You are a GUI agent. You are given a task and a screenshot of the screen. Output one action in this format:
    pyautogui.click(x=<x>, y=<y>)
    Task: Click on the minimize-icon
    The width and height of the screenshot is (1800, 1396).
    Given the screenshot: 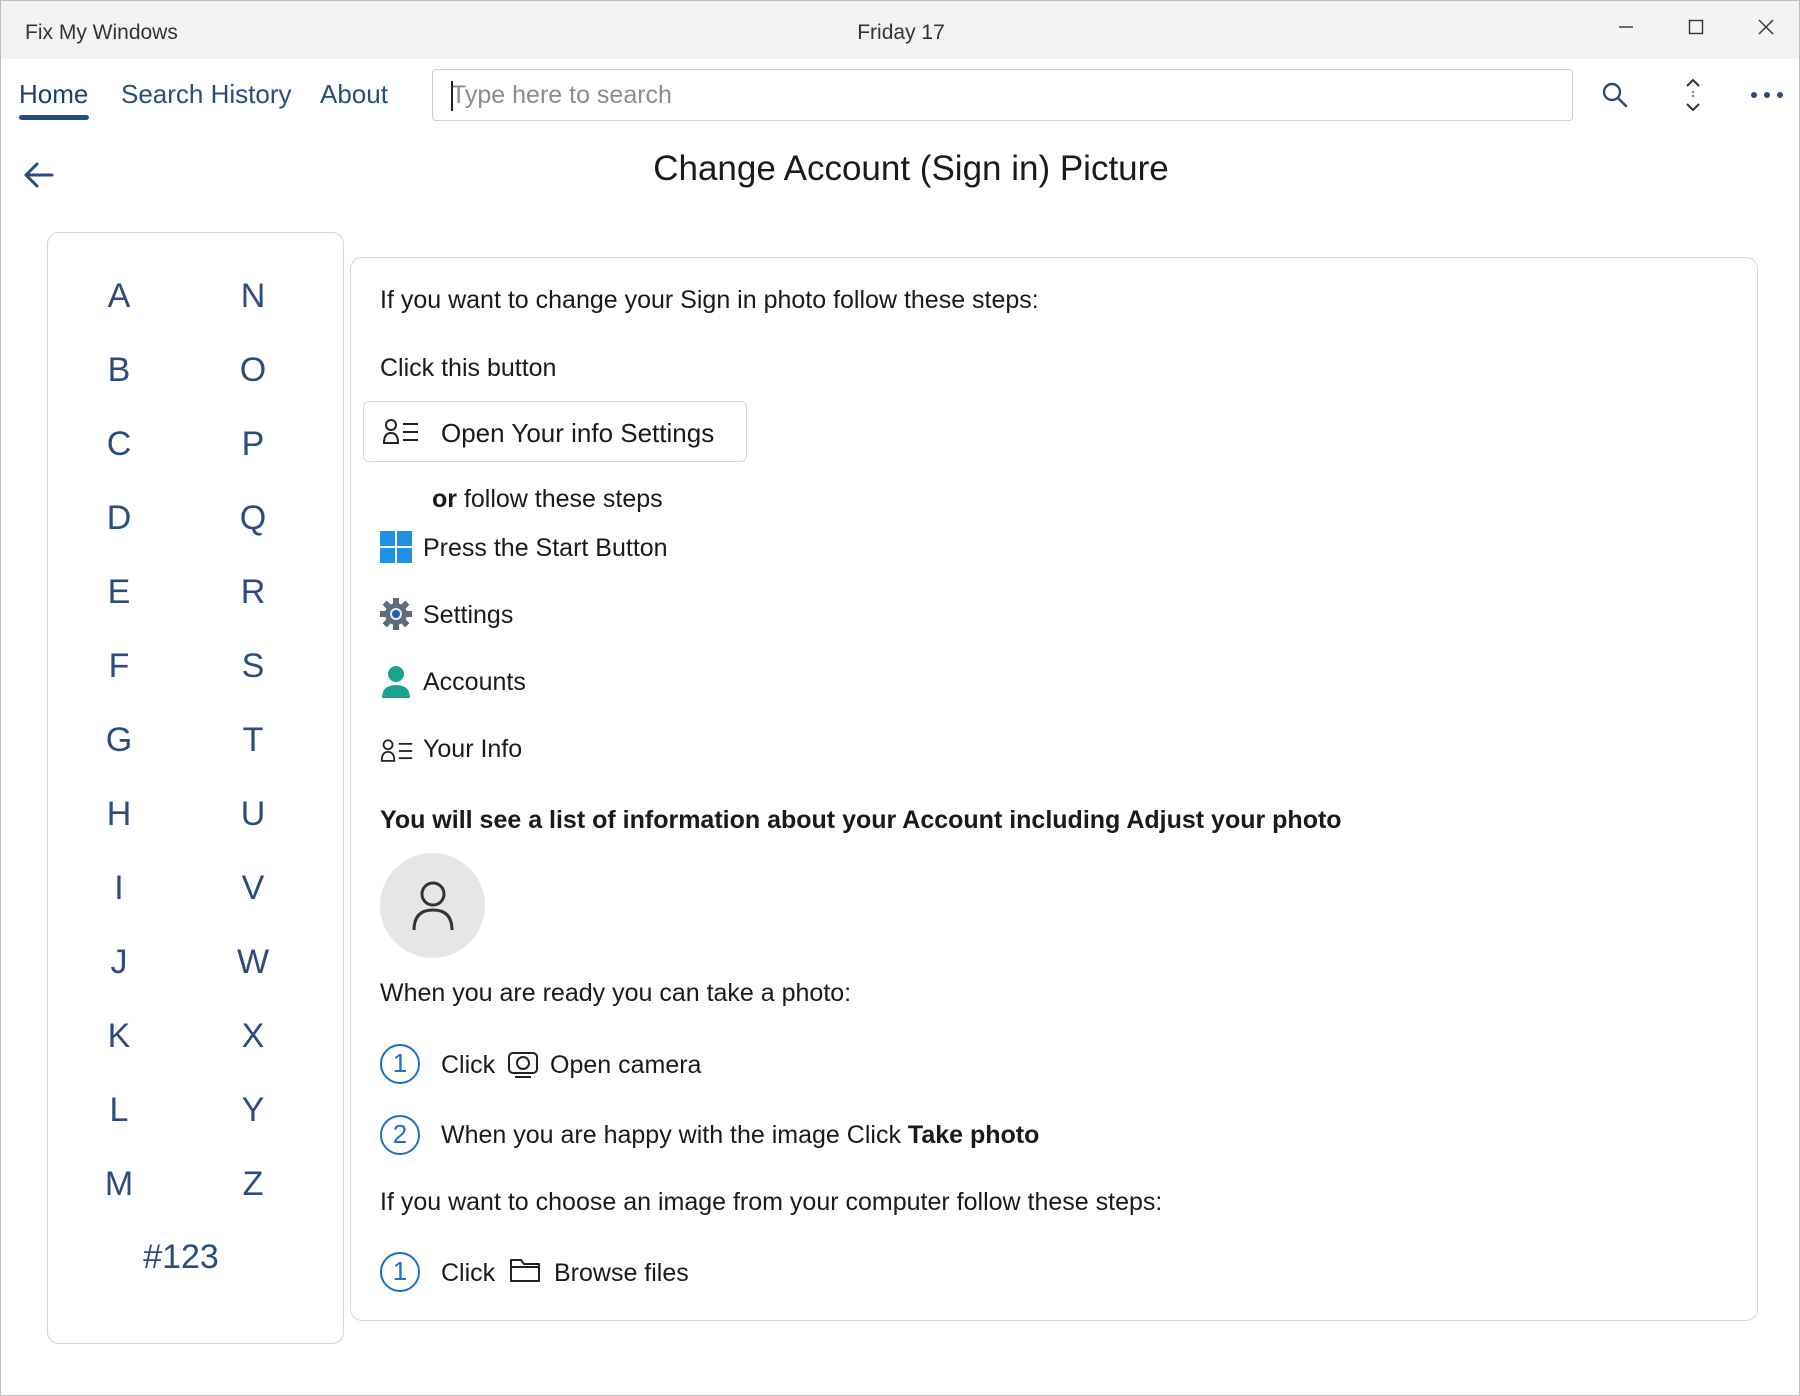 What is the action you would take?
    pyautogui.click(x=1626, y=27)
    